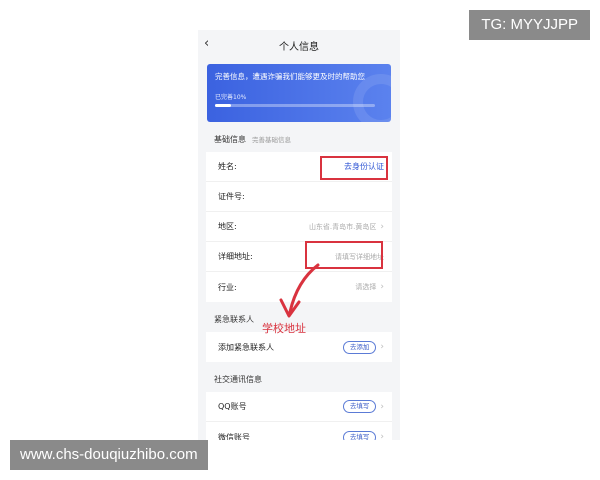  What do you see at coordinates (299, 290) in the screenshot?
I see `annotation-arrow` at bounding box center [299, 290].